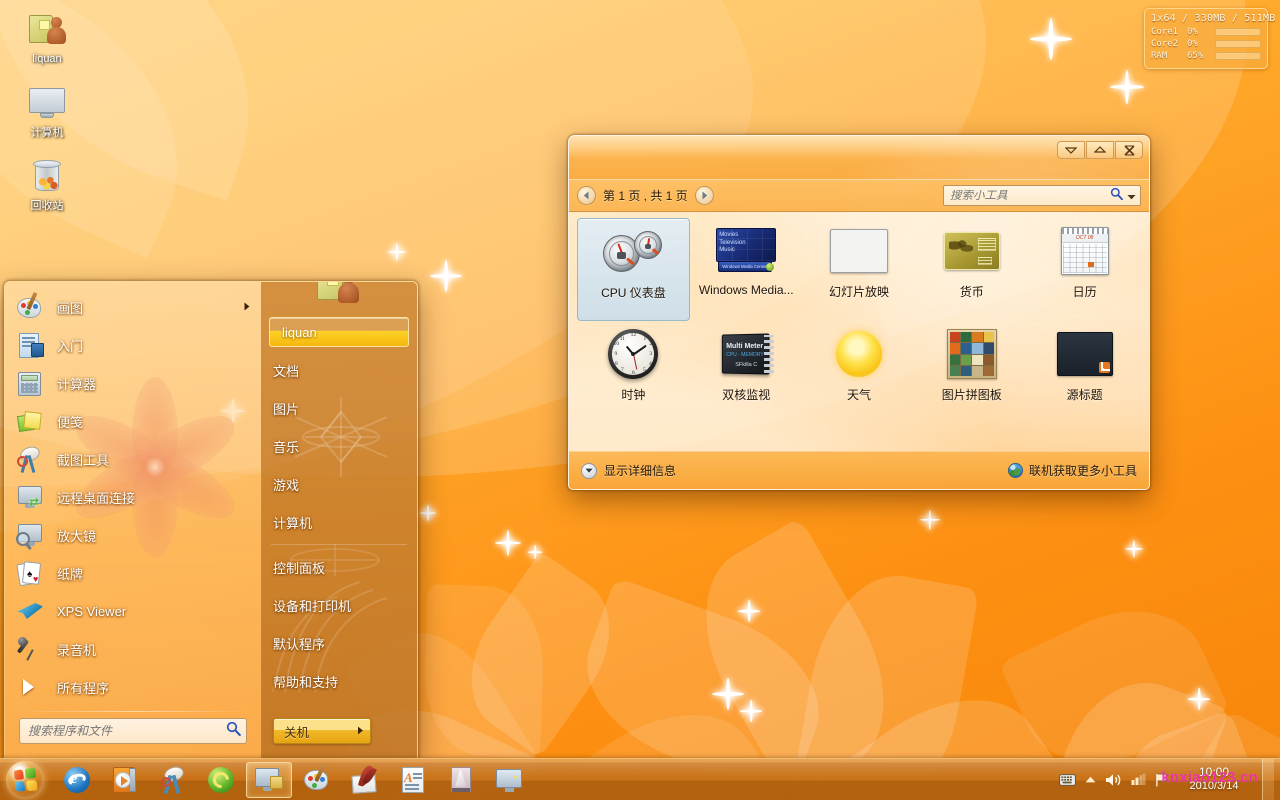  What do you see at coordinates (461, 780) in the screenshot?
I see `taskbar-book-app` at bounding box center [461, 780].